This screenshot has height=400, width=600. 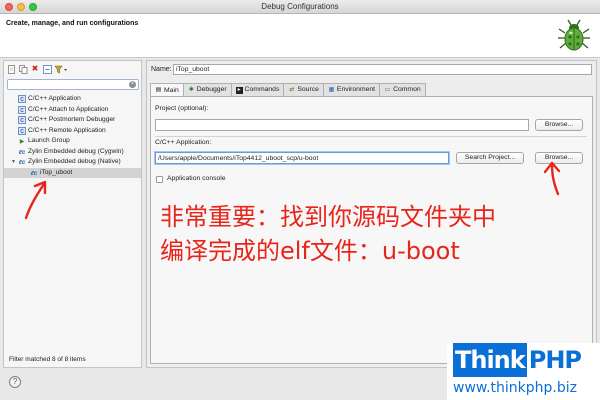 I want to click on tab-main: ▤ Main, so click(x=167, y=90).